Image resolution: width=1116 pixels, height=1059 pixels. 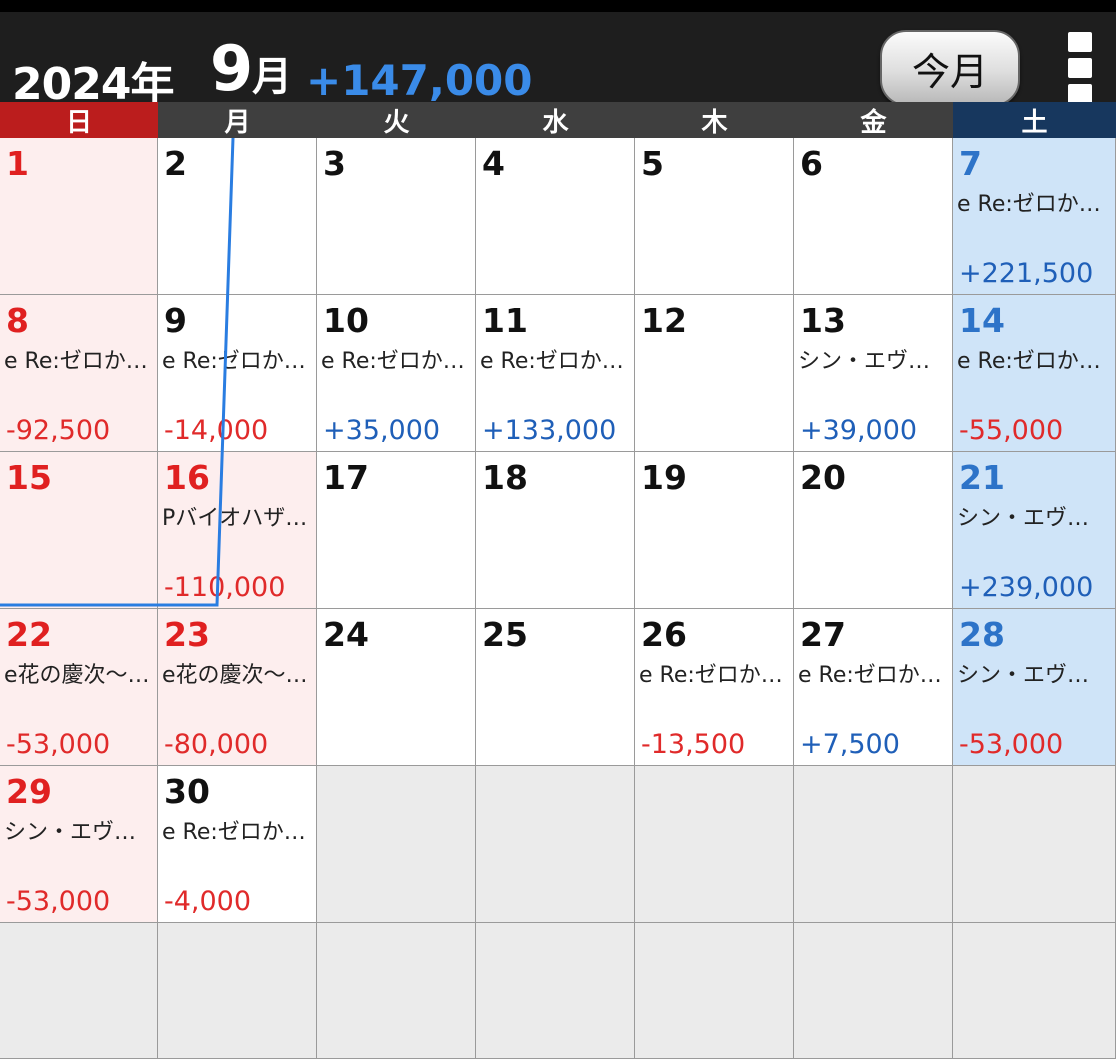 What do you see at coordinates (950, 68) in the screenshot?
I see `this-month-button: 今月` at bounding box center [950, 68].